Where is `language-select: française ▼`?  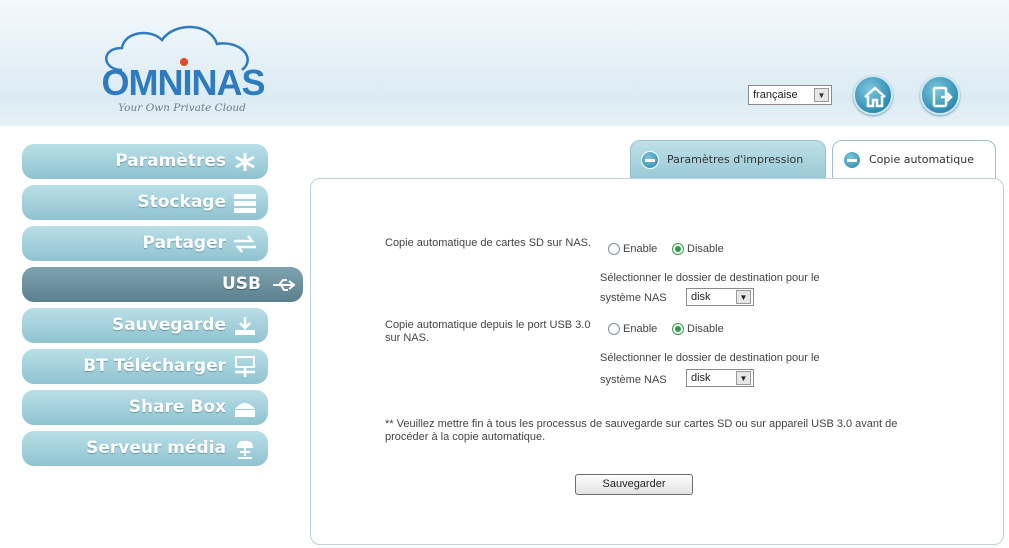
language-select: française ▼ is located at coordinates (790, 95).